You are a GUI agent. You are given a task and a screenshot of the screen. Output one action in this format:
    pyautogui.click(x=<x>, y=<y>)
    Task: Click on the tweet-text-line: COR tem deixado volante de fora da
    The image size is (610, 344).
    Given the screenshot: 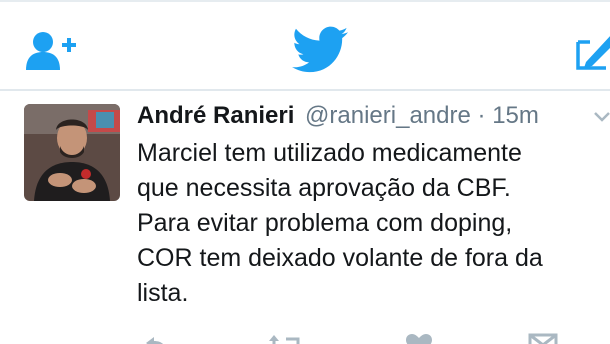 What is the action you would take?
    pyautogui.click(x=340, y=258)
    